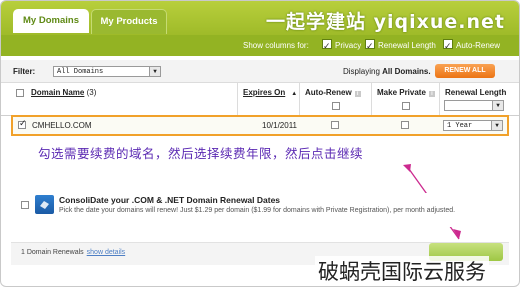  Describe the element at coordinates (52, 252) in the screenshot. I see `renewal-count-text: 1 Domain Renewals` at that location.